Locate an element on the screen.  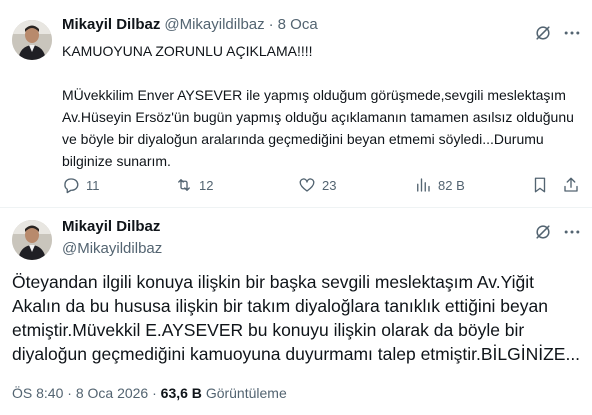
views-button: 82 B is located at coordinates (439, 185).